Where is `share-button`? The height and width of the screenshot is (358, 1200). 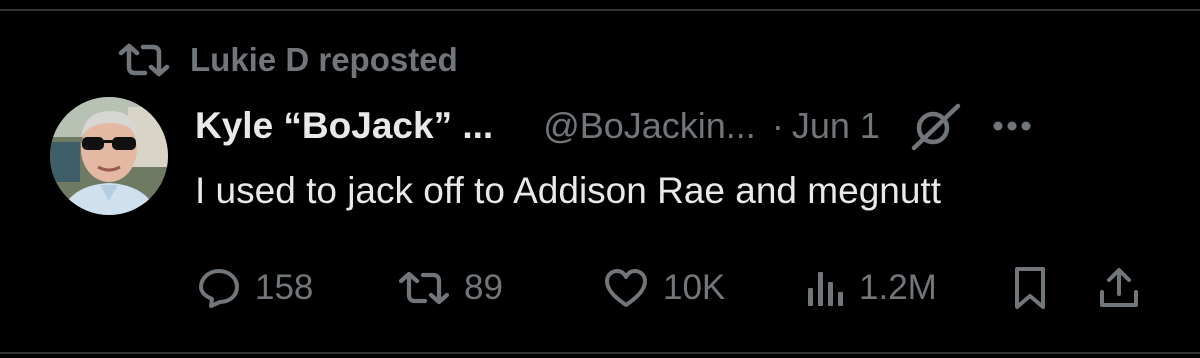 share-button is located at coordinates (1119, 288).